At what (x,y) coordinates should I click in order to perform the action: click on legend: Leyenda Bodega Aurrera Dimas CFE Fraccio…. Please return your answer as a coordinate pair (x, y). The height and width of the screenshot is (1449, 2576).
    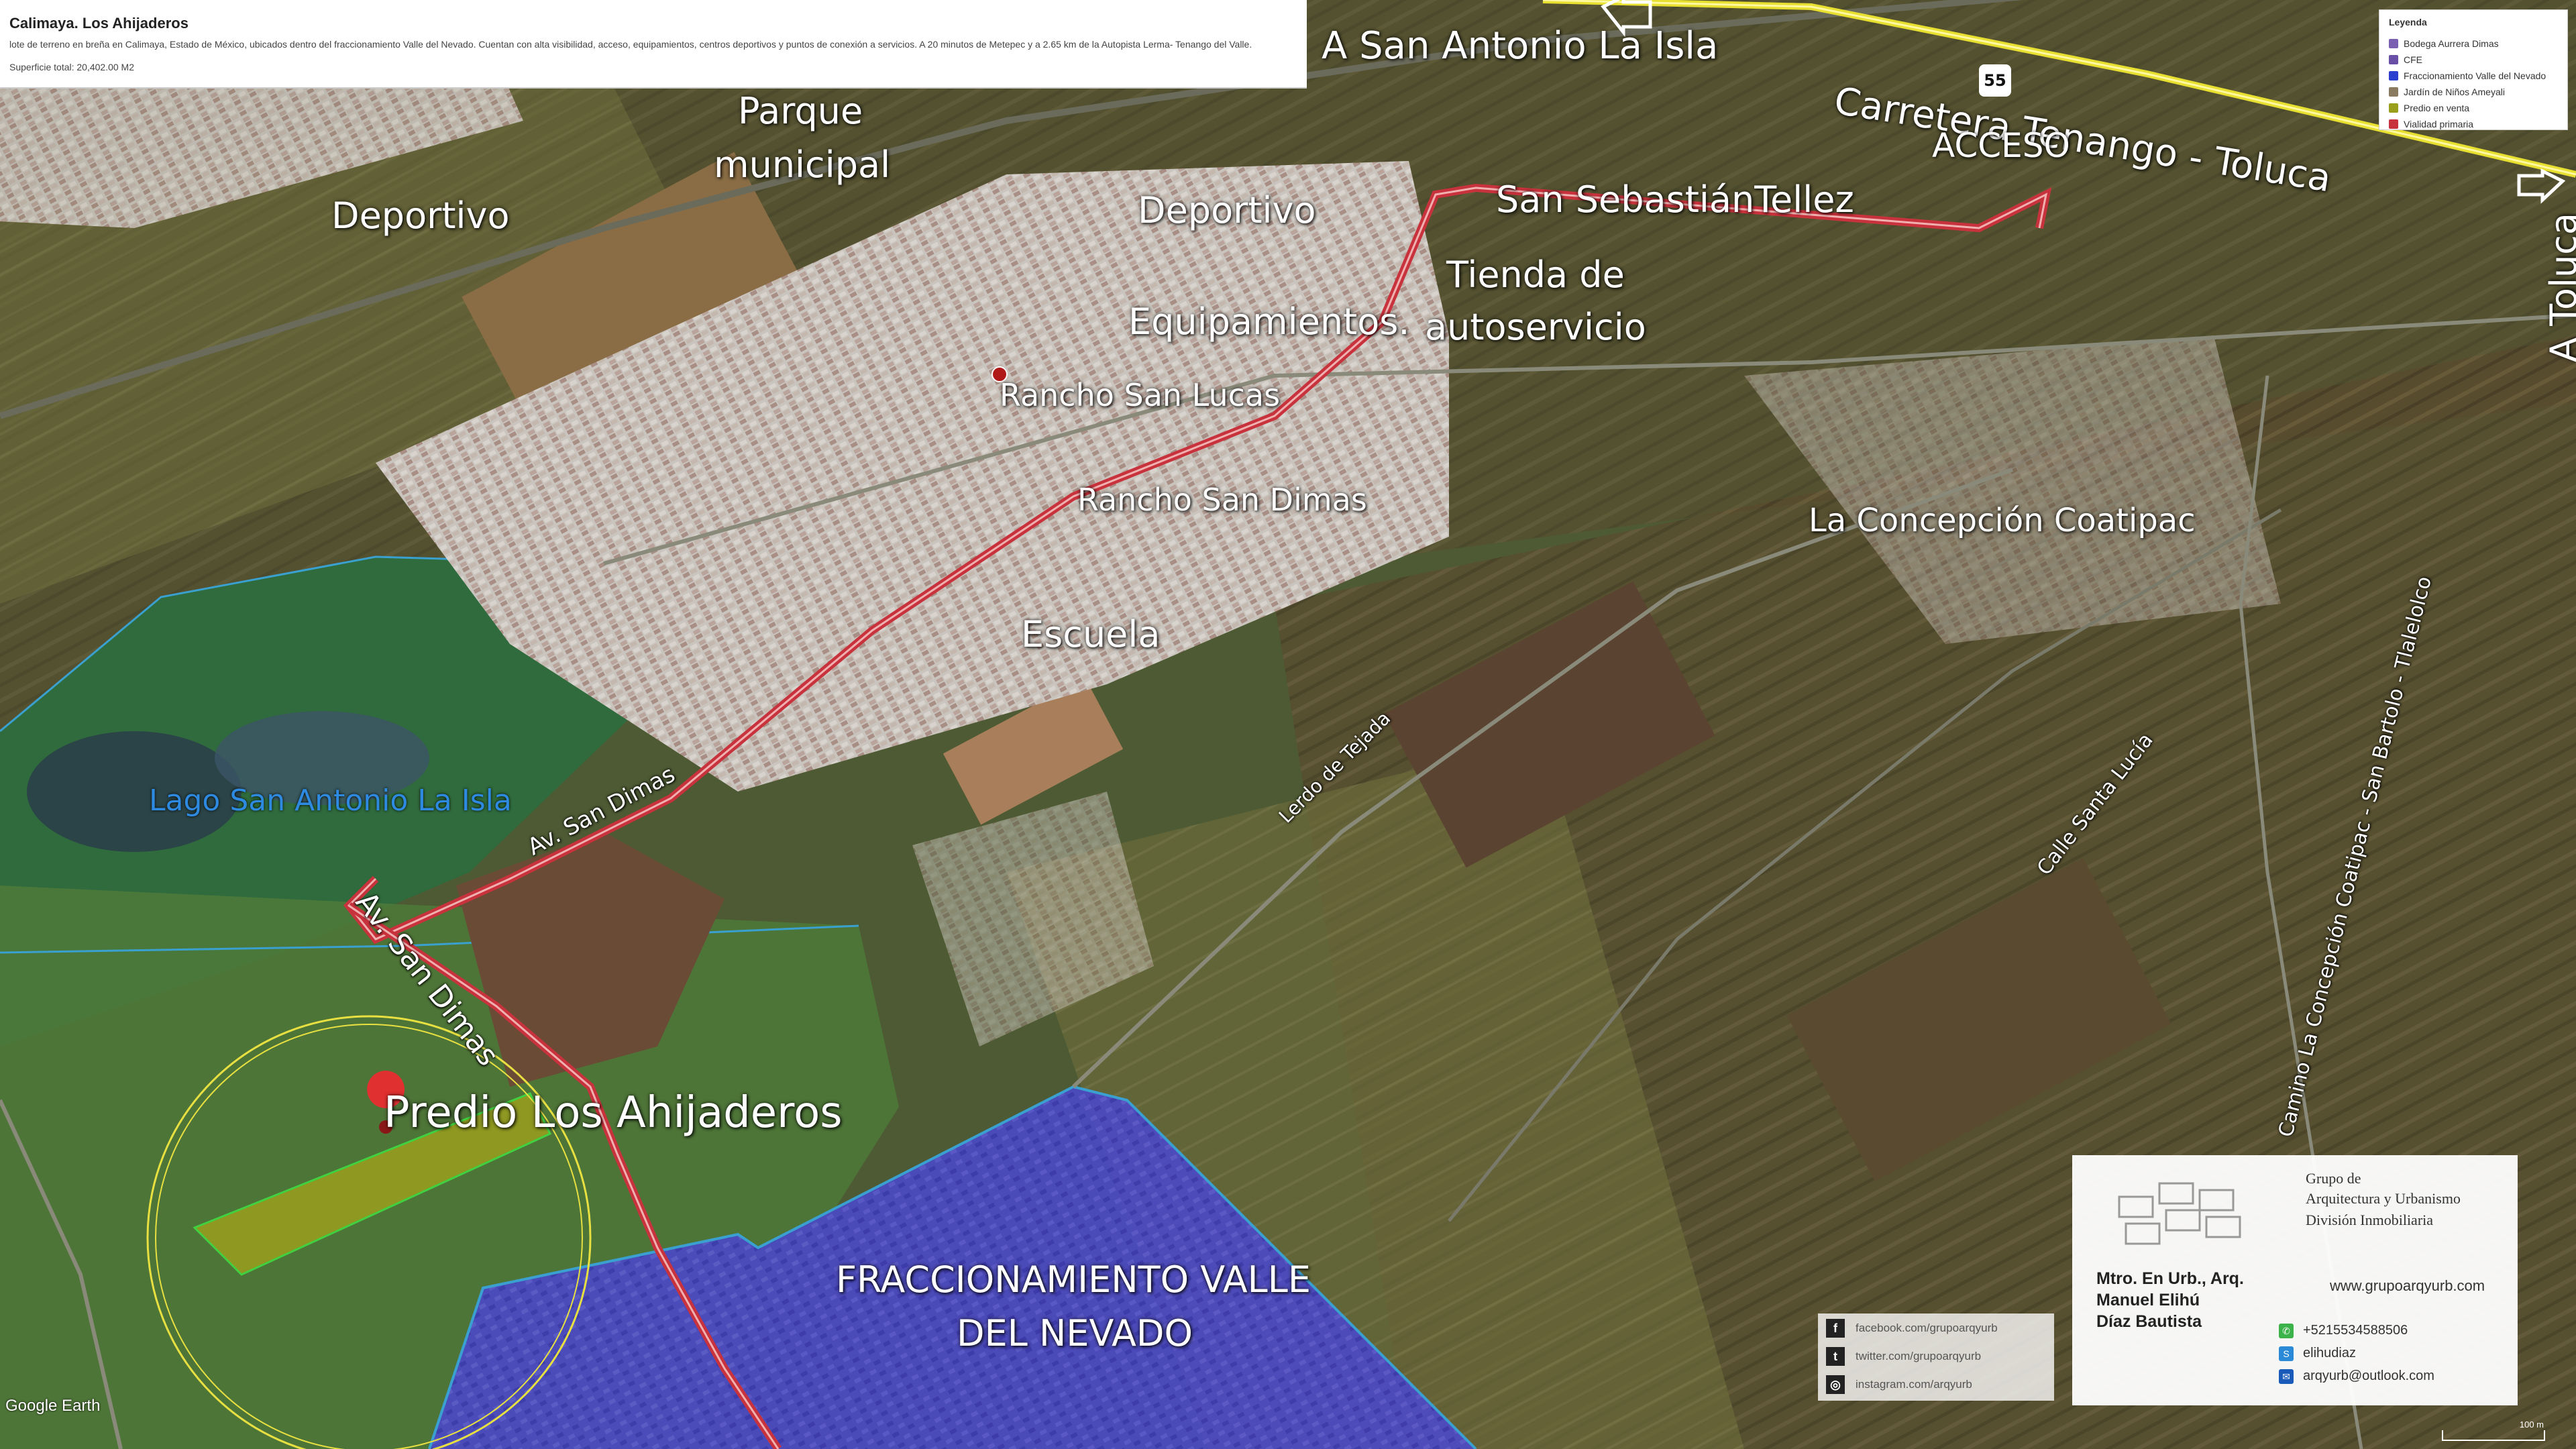
    Looking at the image, I should click on (2473, 69).